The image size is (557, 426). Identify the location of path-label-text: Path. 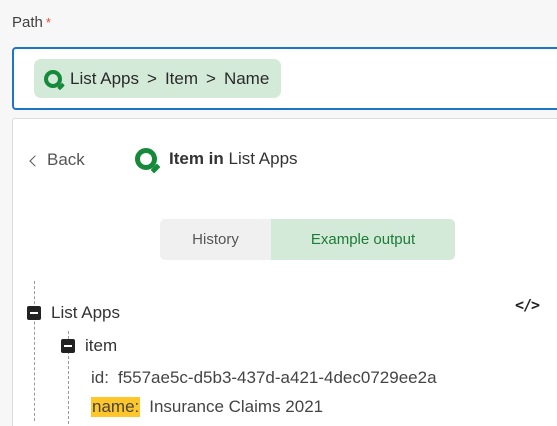
(27, 22).